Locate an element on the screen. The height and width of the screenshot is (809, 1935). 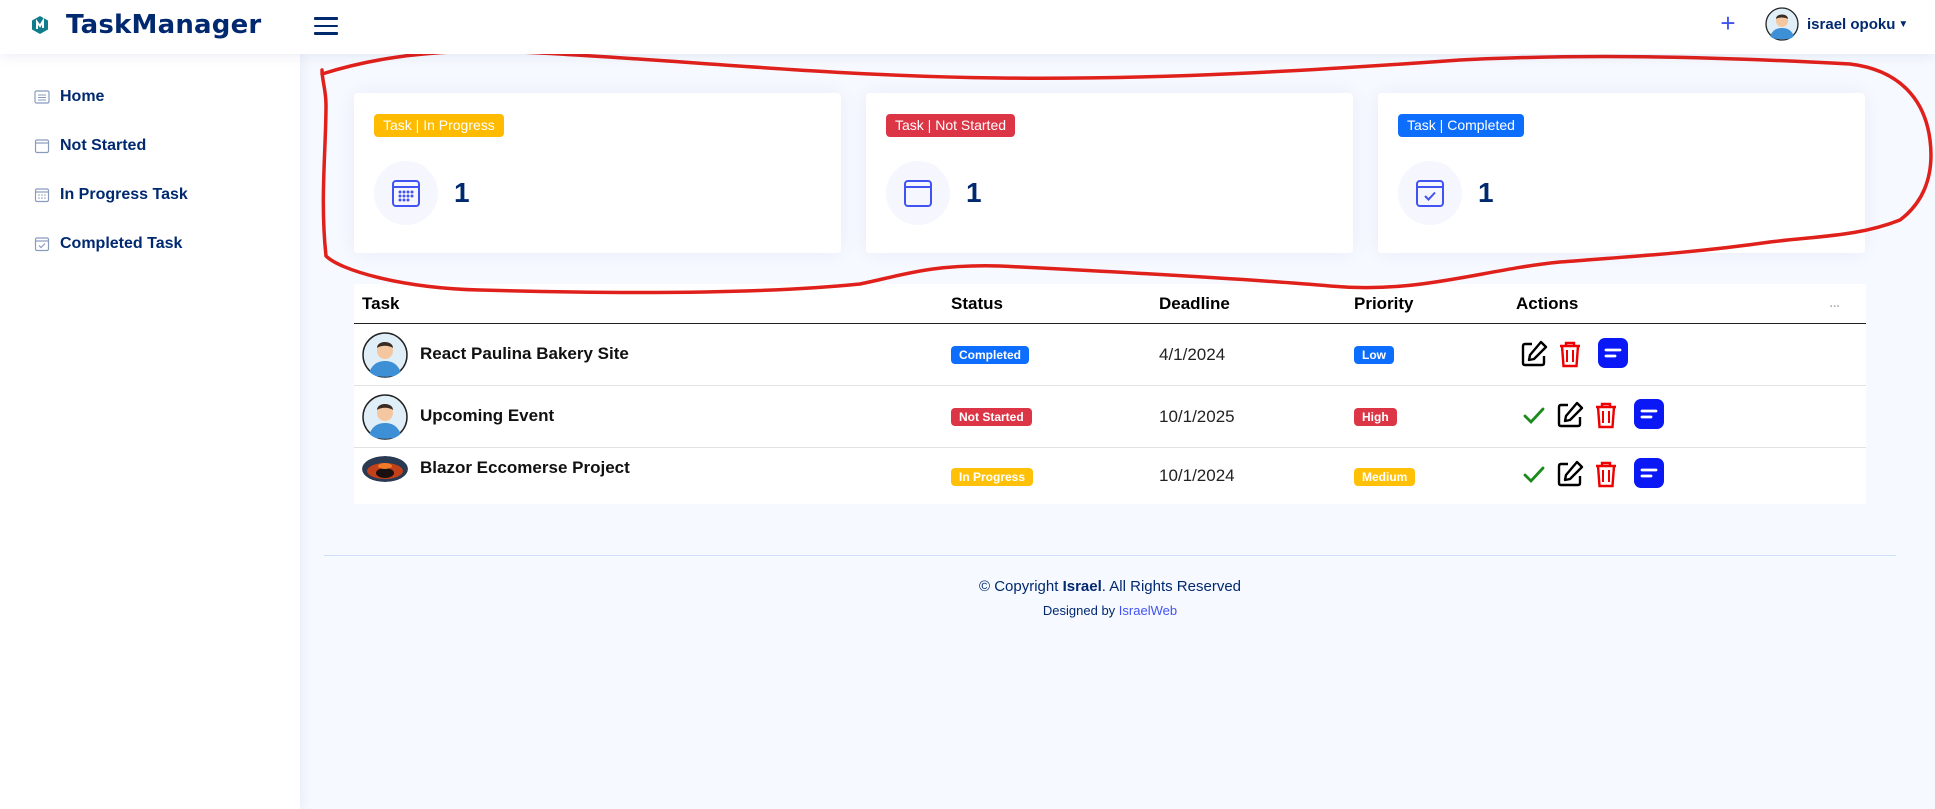
chevron-down-icon: ▼ is located at coordinates (1903, 24).